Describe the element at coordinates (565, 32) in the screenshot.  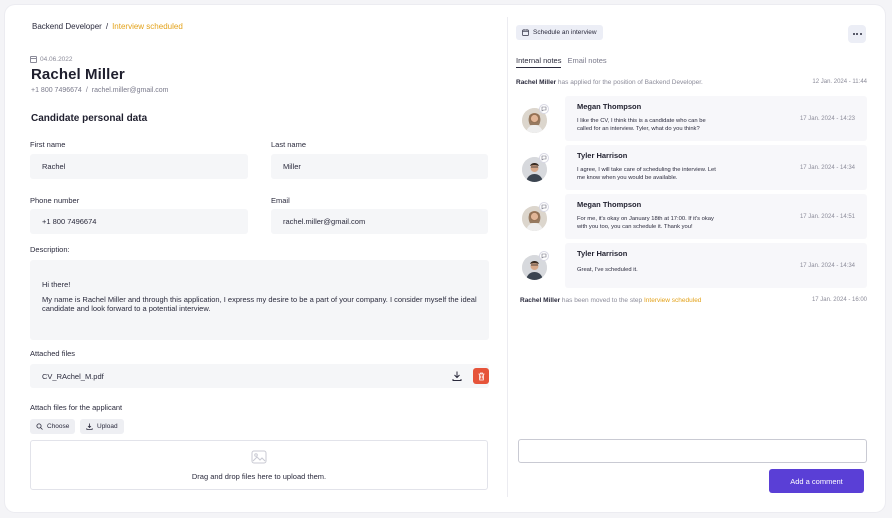
I see `schedule-interview-label: Schedule an interview` at that location.